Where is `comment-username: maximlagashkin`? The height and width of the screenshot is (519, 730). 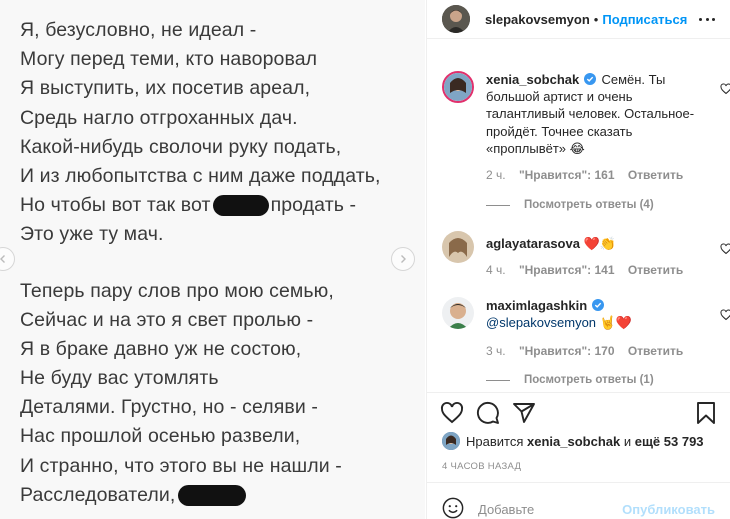
comment-username: maximlagashkin is located at coordinates (536, 305).